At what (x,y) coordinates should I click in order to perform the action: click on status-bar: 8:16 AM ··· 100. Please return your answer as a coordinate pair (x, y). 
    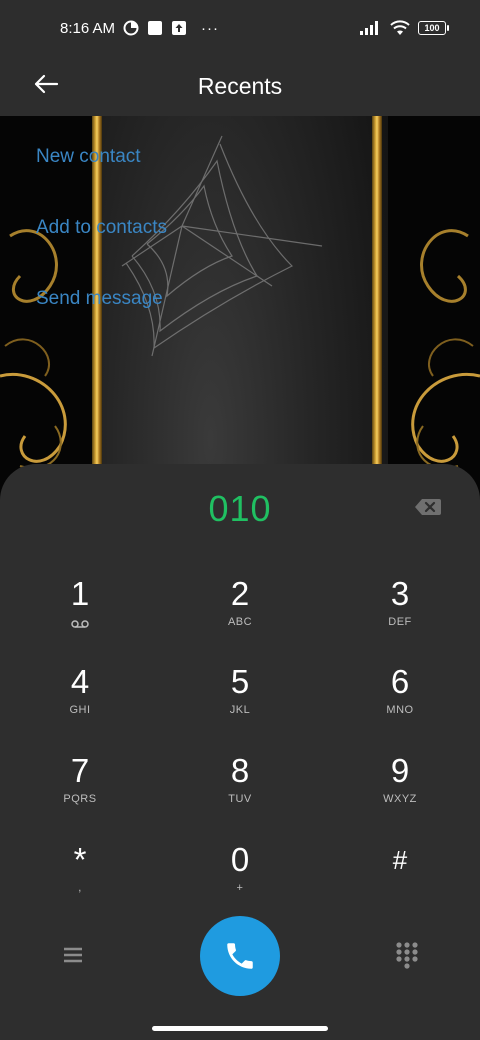
    Looking at the image, I should click on (240, 28).